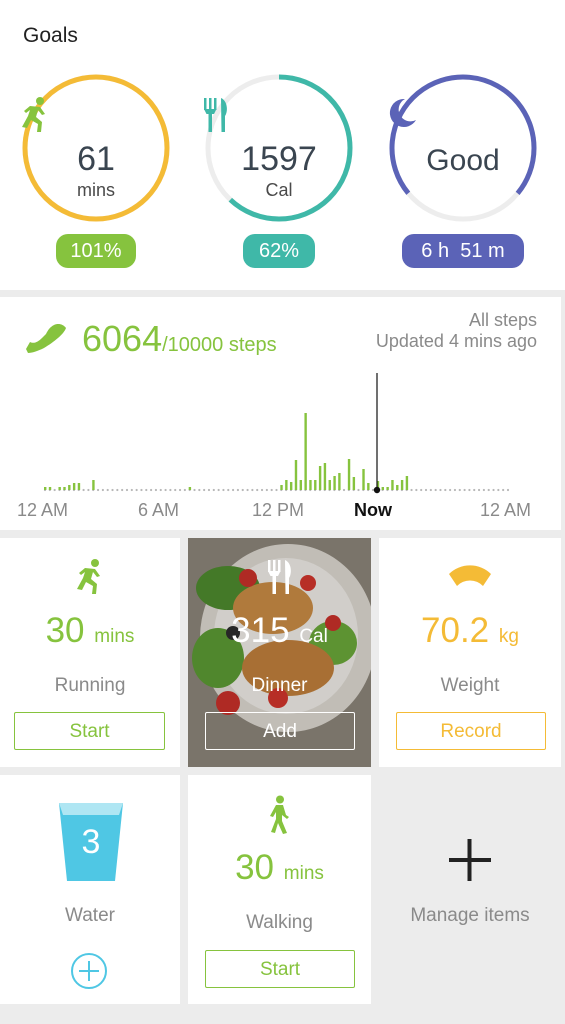 The height and width of the screenshot is (1024, 565). Describe the element at coordinates (278, 510) in the screenshot. I see `axis-label-12pm: 12 PM` at that location.